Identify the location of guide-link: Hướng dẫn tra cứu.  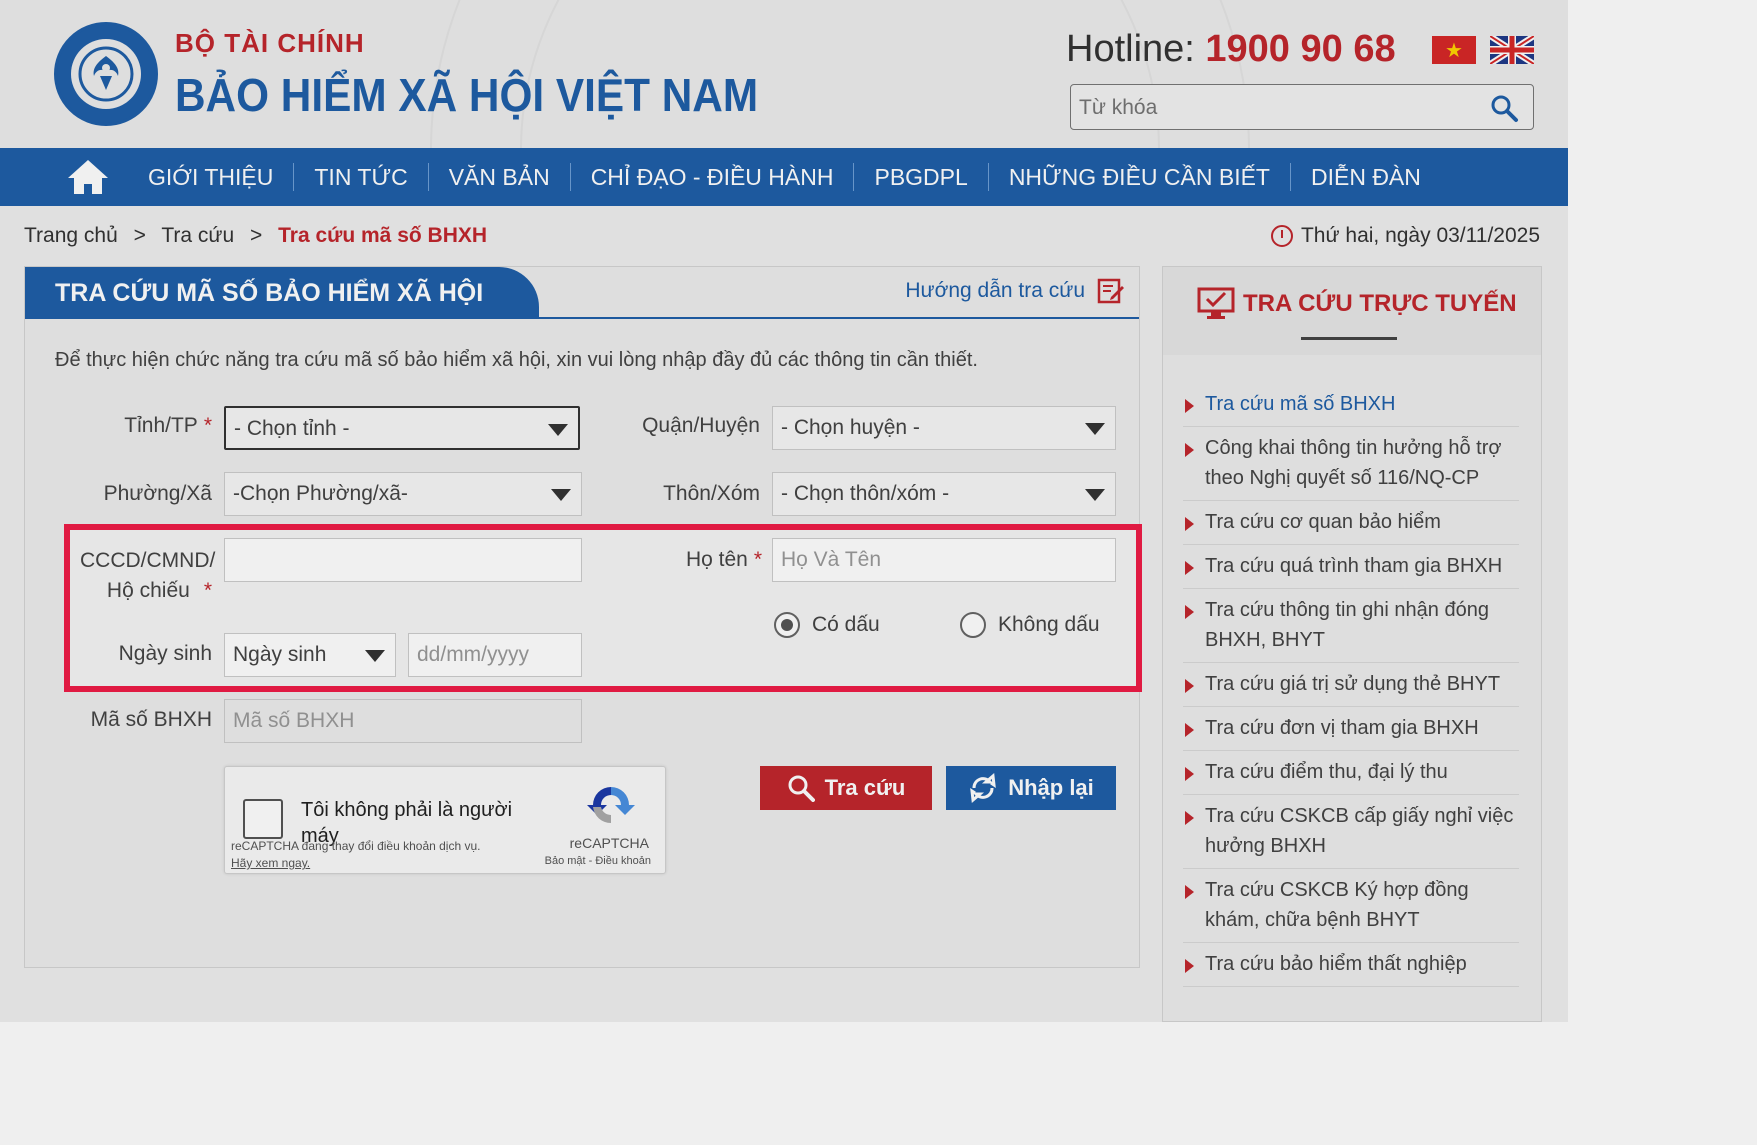
(1015, 291).